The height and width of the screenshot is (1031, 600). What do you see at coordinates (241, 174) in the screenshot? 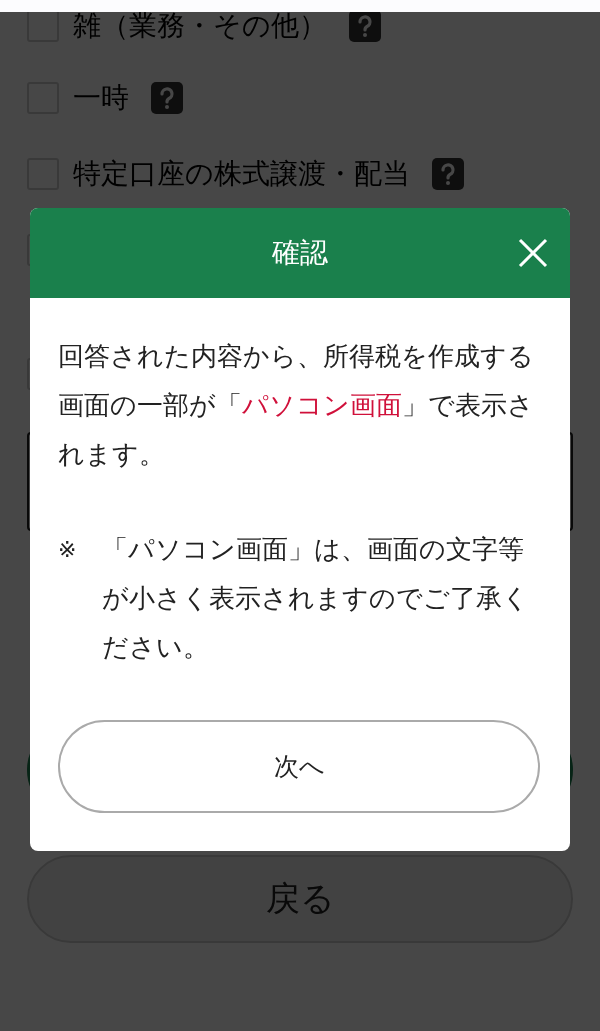
I see `option-label: 特定口座の株式譲渡・配当` at bounding box center [241, 174].